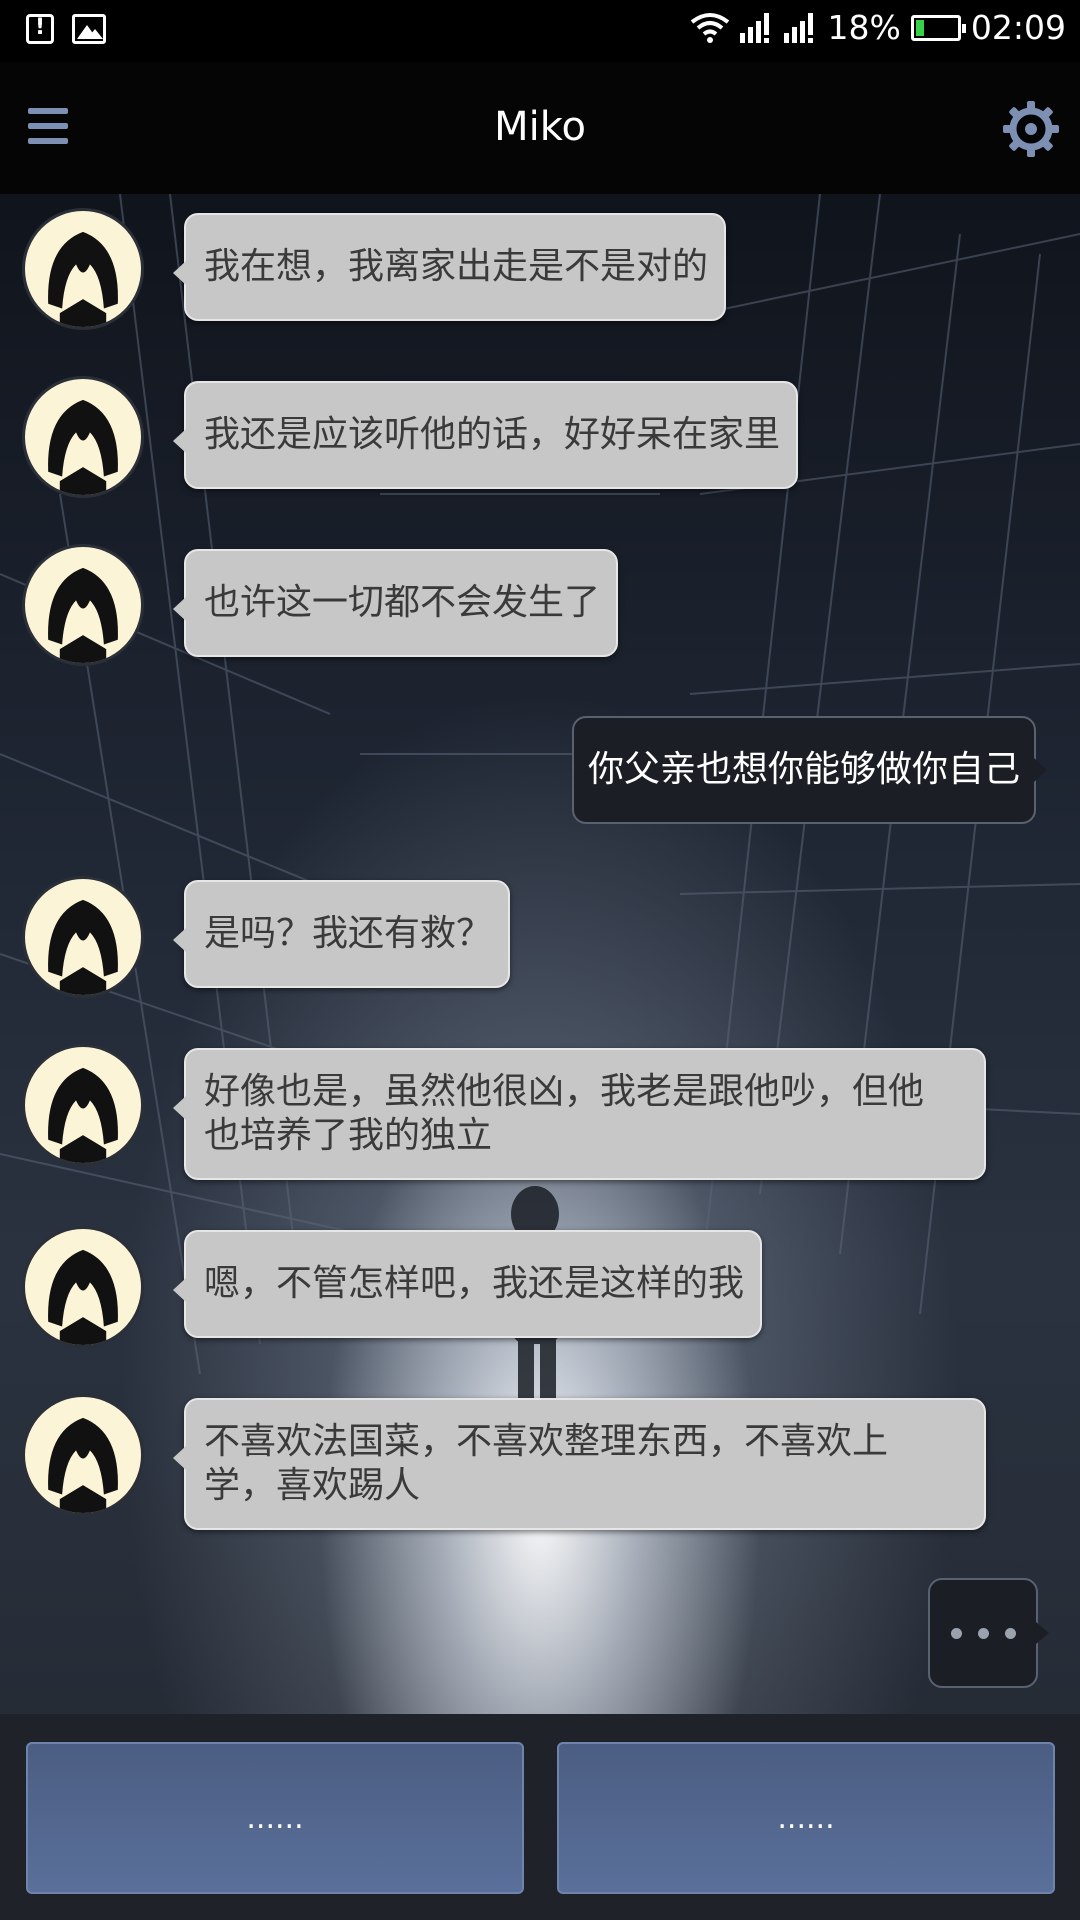  What do you see at coordinates (579, 1114) in the screenshot?
I see `message-bubble: 好像也是，虽然他很凶，我老是跟他吵，但他 也培养了我的独立` at bounding box center [579, 1114].